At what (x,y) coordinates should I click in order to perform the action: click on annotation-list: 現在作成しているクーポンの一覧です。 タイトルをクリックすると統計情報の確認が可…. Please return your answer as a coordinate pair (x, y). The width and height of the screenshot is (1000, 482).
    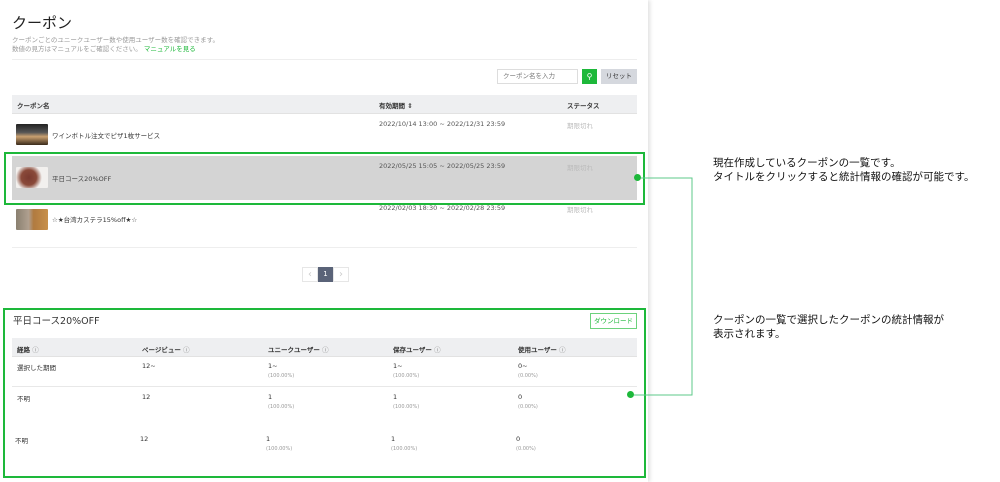
    Looking at the image, I should click on (843, 170).